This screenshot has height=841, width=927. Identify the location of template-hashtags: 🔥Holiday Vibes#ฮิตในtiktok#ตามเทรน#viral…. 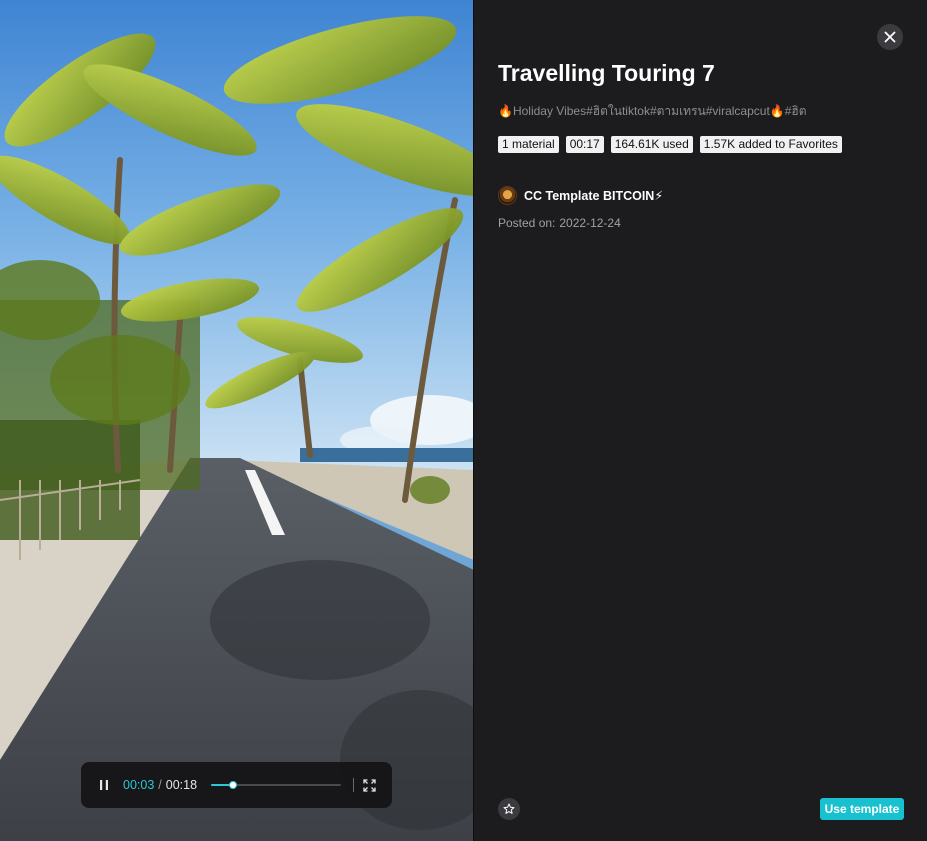
(652, 111).